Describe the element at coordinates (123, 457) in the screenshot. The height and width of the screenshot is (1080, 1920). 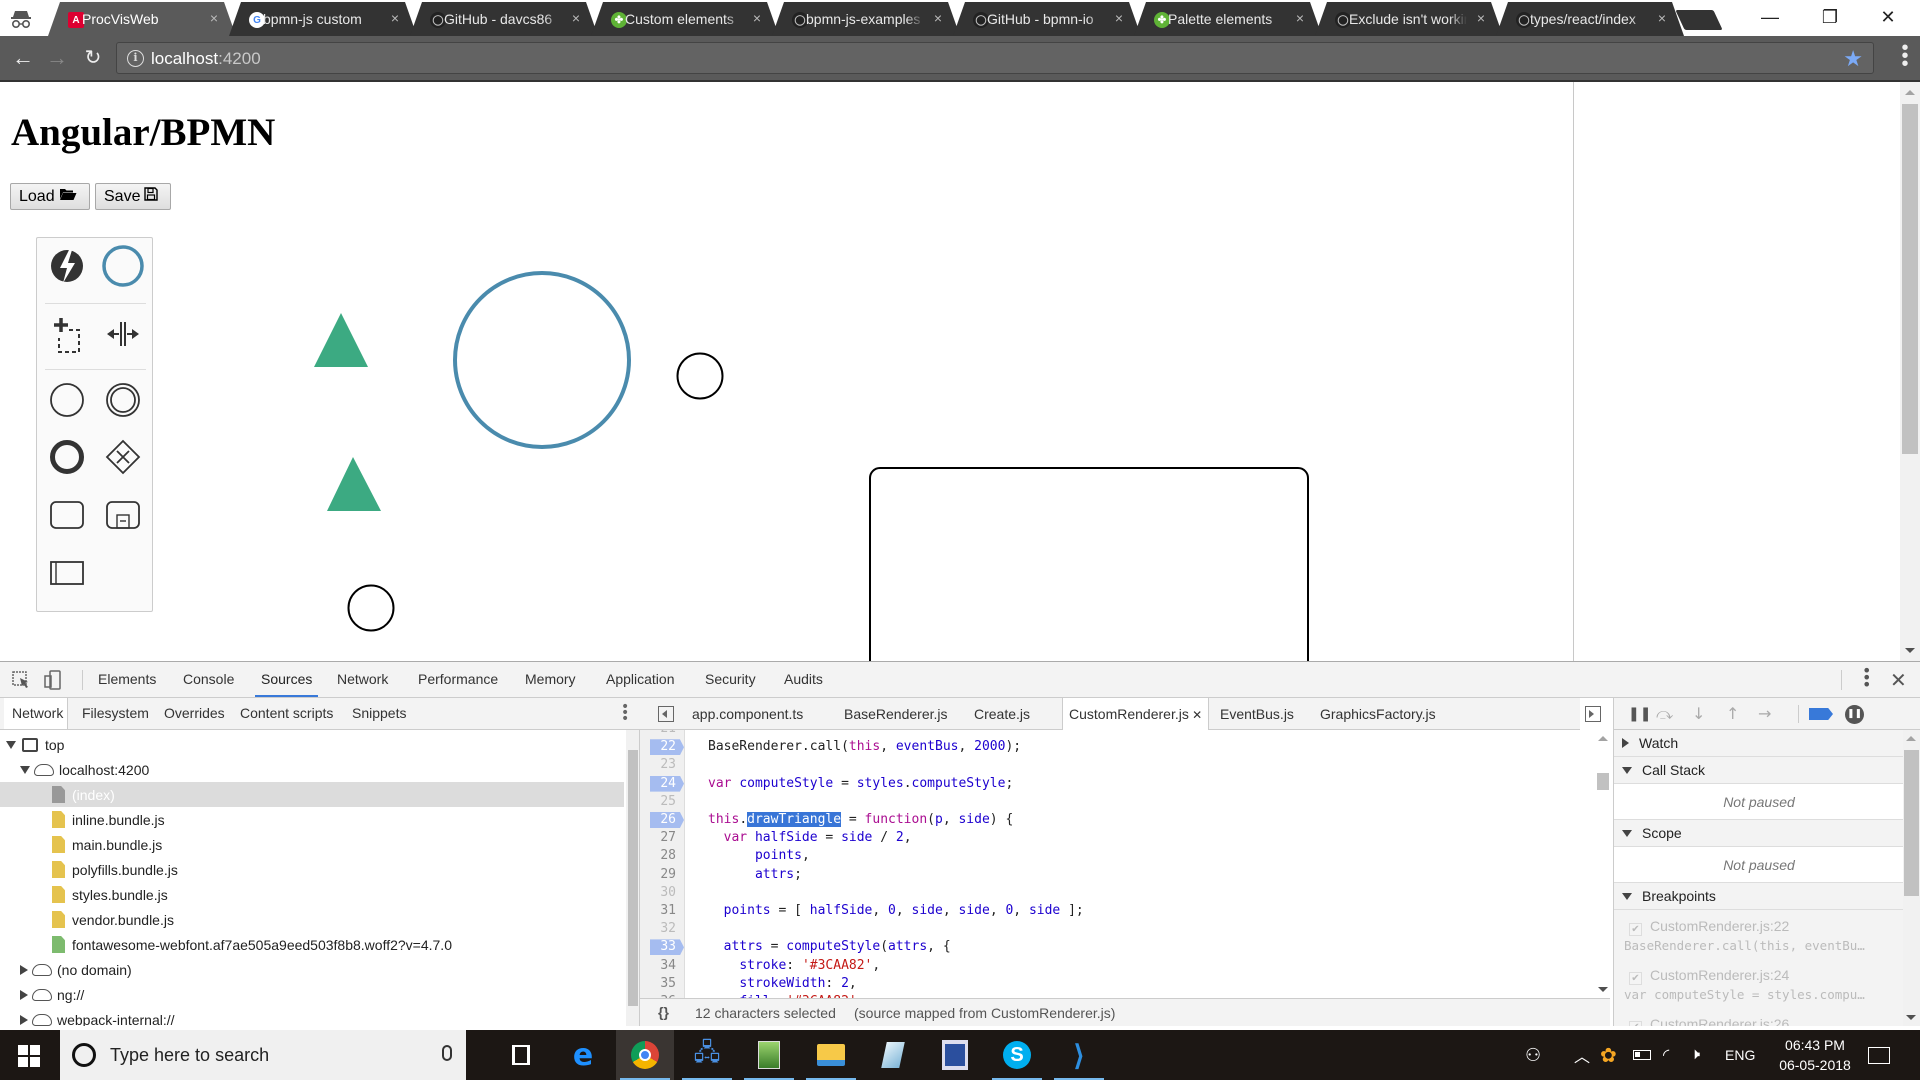
I see `palette-gateway` at that location.